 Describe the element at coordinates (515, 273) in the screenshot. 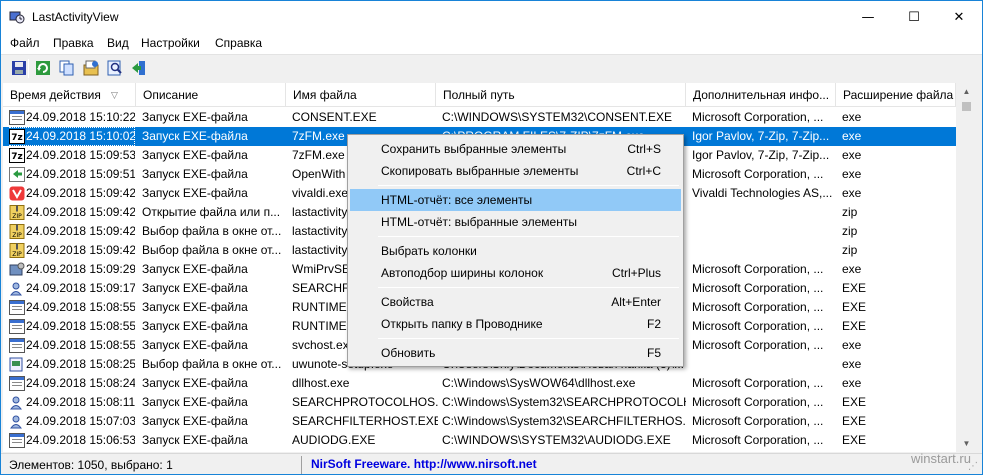

I see `context-menu-item: Автоподбор ширины колонок Ctrl+Plus` at that location.